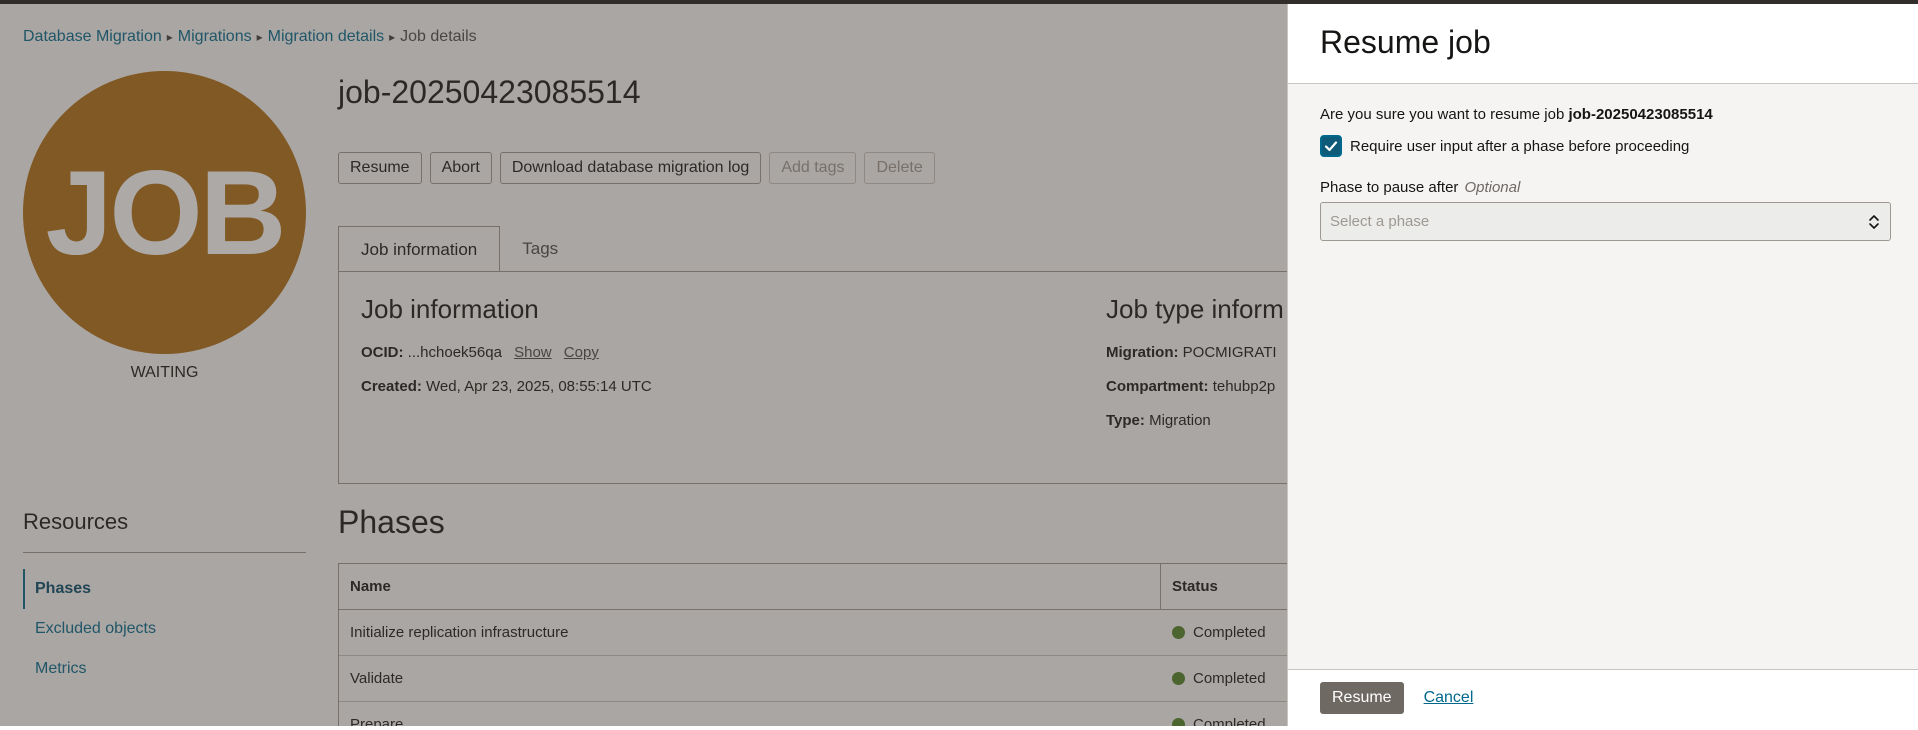 This screenshot has width=1918, height=730. Describe the element at coordinates (1492, 187) in the screenshot. I see `phase-optional-text: Optional` at that location.